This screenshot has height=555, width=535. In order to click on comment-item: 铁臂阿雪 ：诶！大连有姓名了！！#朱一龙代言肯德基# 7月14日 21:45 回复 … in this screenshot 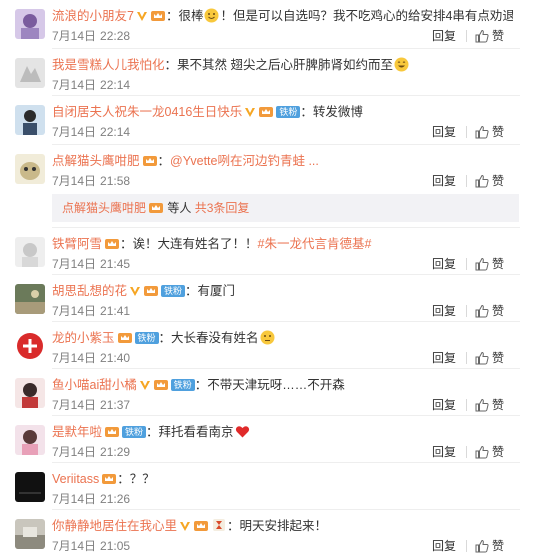, I will do `click(267, 251)`.